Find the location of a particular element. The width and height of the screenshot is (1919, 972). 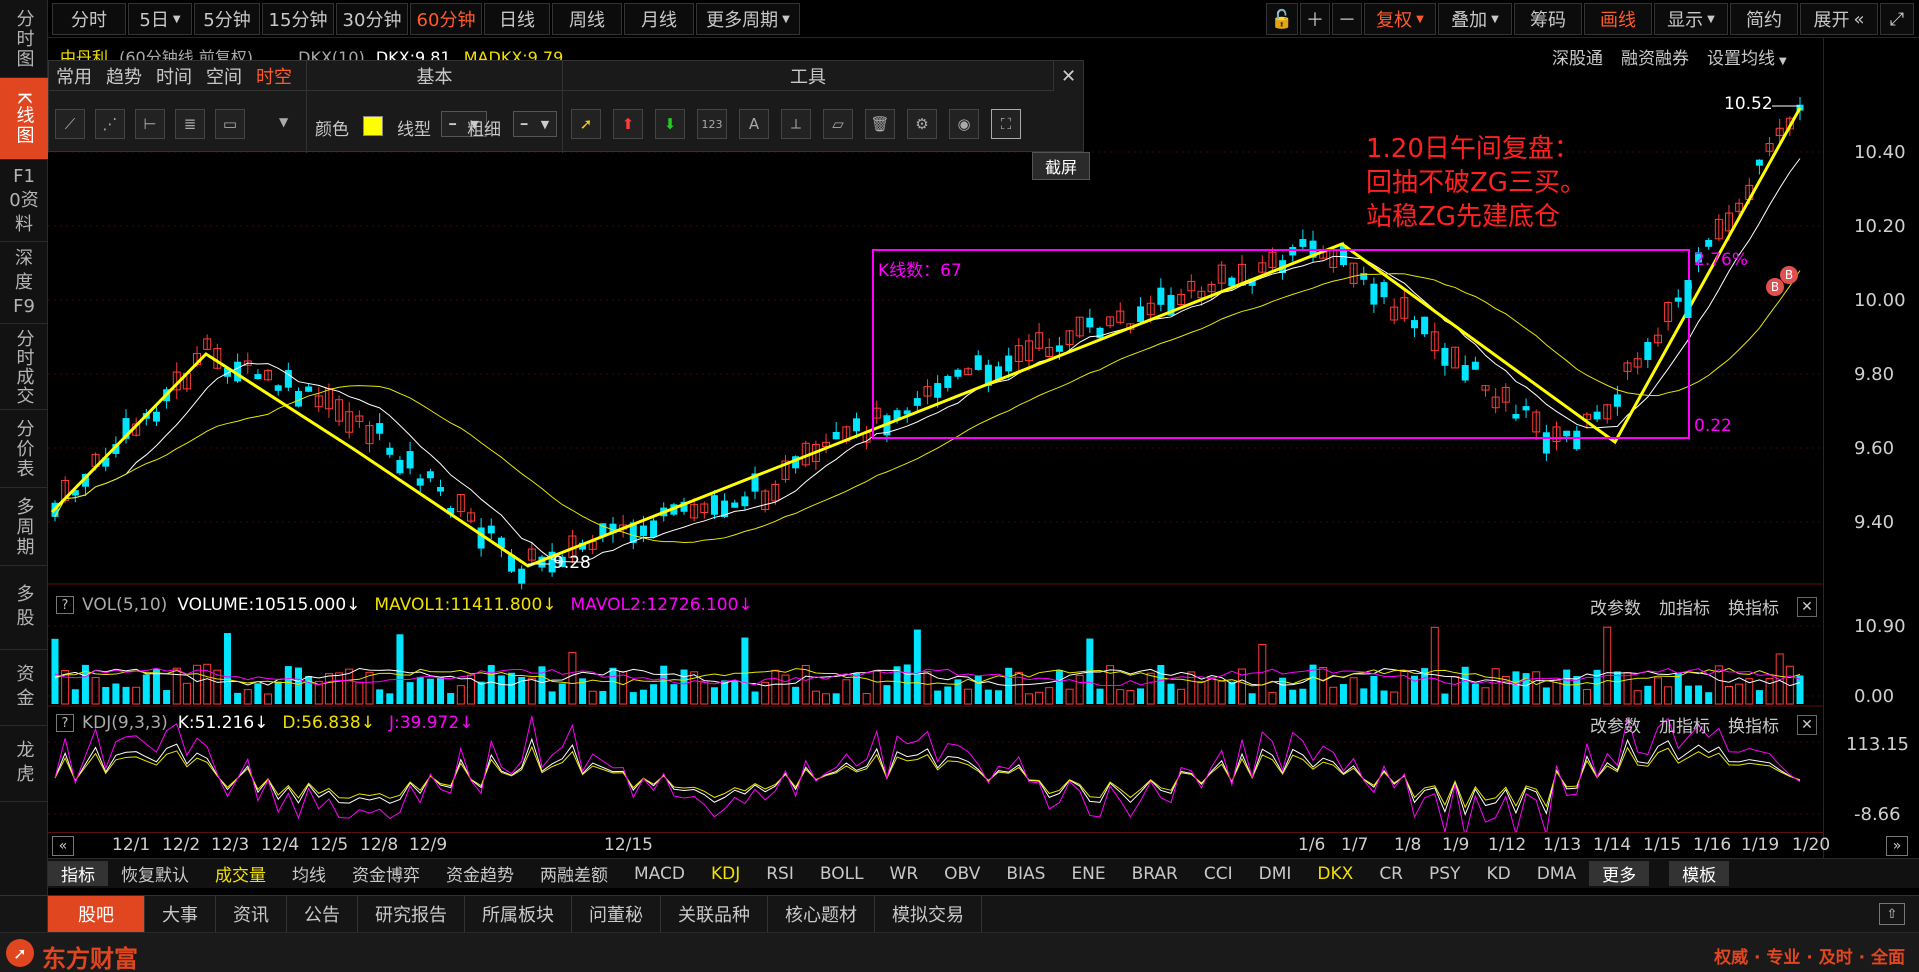

double-chevron-right-icon: » is located at coordinates (1897, 846).